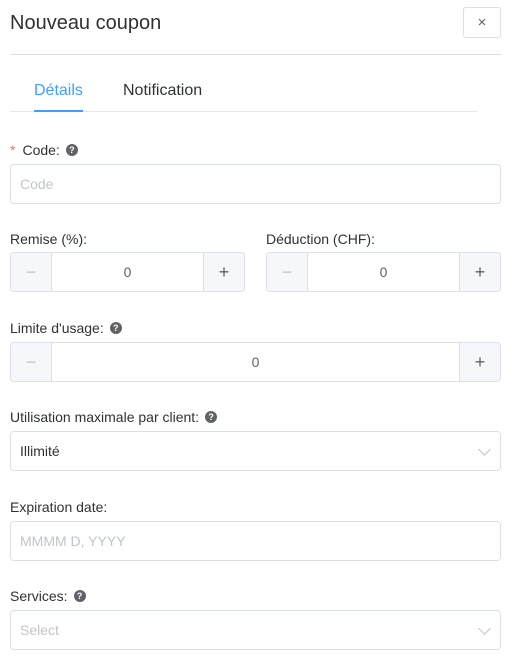 This screenshot has height=661, width=514. I want to click on tab-notification: Notification, so click(162, 91).